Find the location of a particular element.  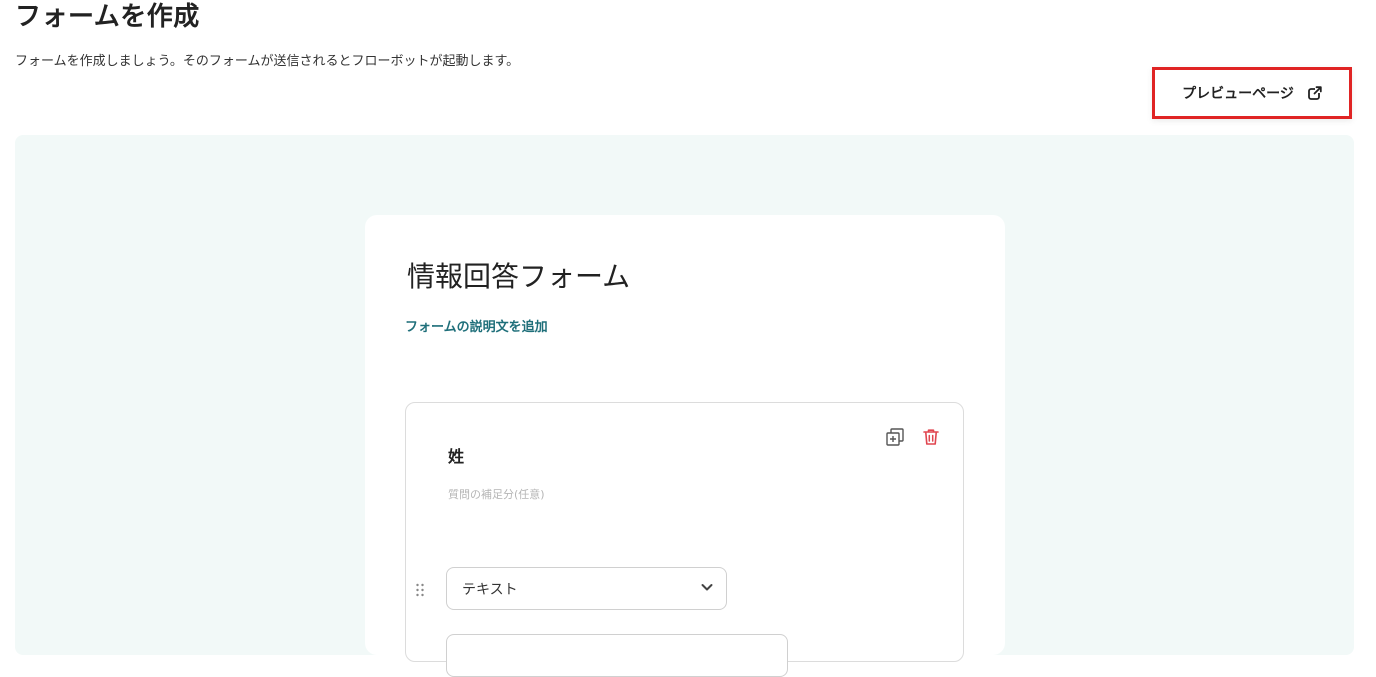

question-hint-input: 質問の補足分(任意) is located at coordinates (496, 494).